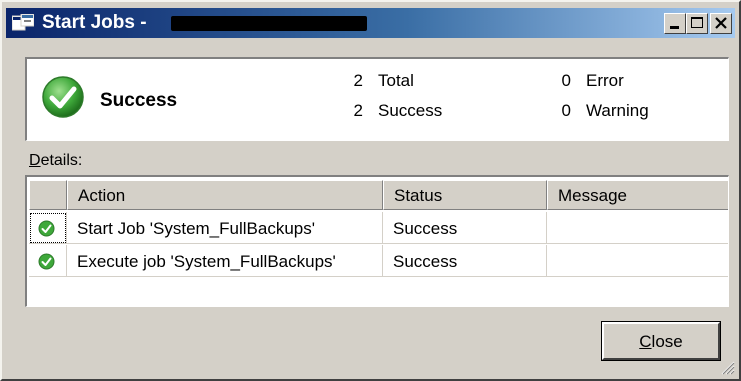 This screenshot has width=741, height=381. What do you see at coordinates (617, 110) in the screenshot?
I see `warning-label: Warning` at bounding box center [617, 110].